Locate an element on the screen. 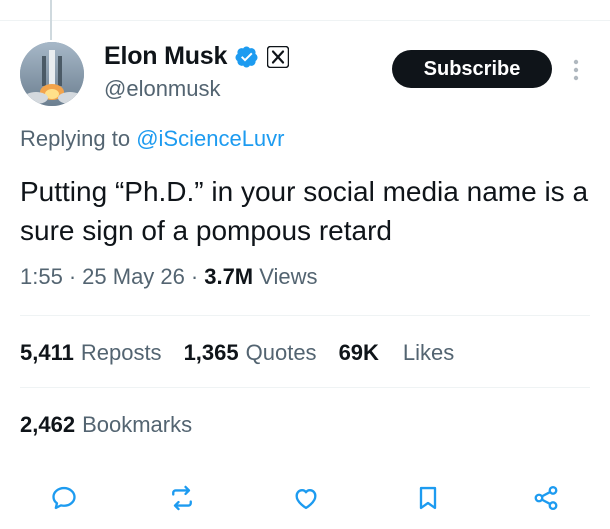 Image resolution: width=610 pixels, height=529 pixels. views-count: 3.7M is located at coordinates (229, 276).